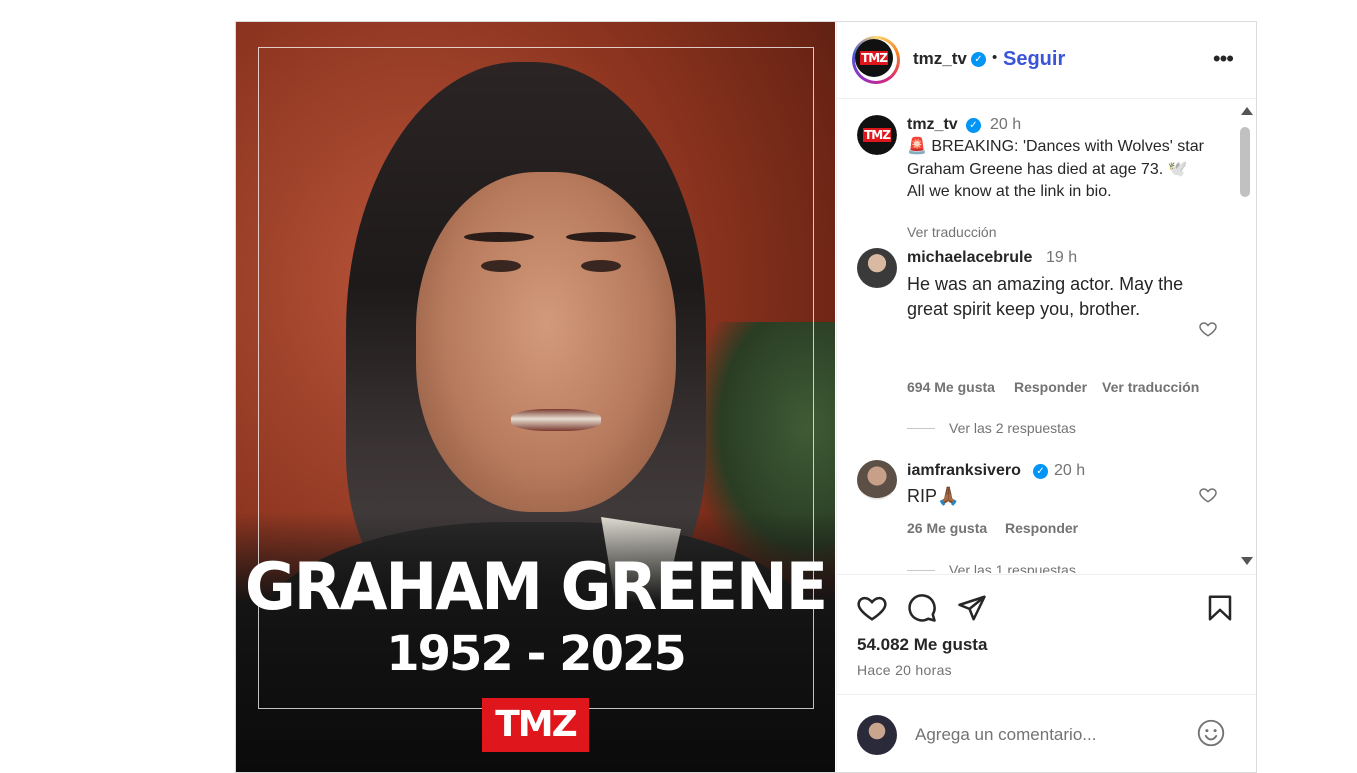 This screenshot has height=773, width=1357. Describe the element at coordinates (1245, 162) in the screenshot. I see `scrollbar-thumb` at that location.